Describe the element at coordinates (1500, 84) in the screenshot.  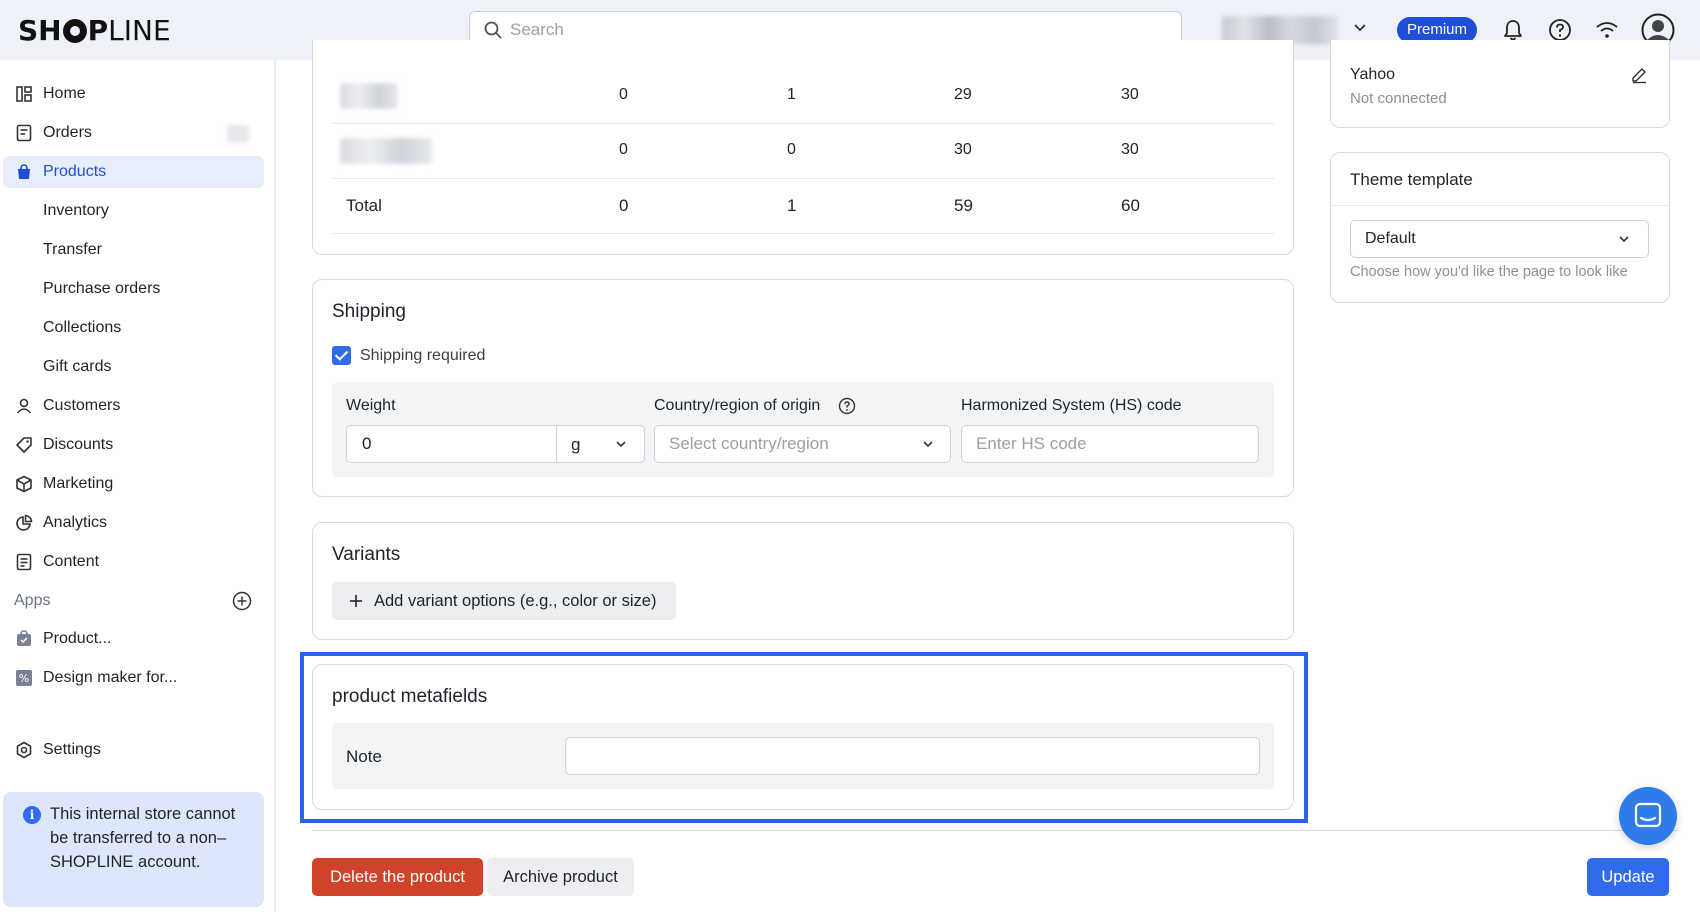
I see `sales-channel-card` at that location.